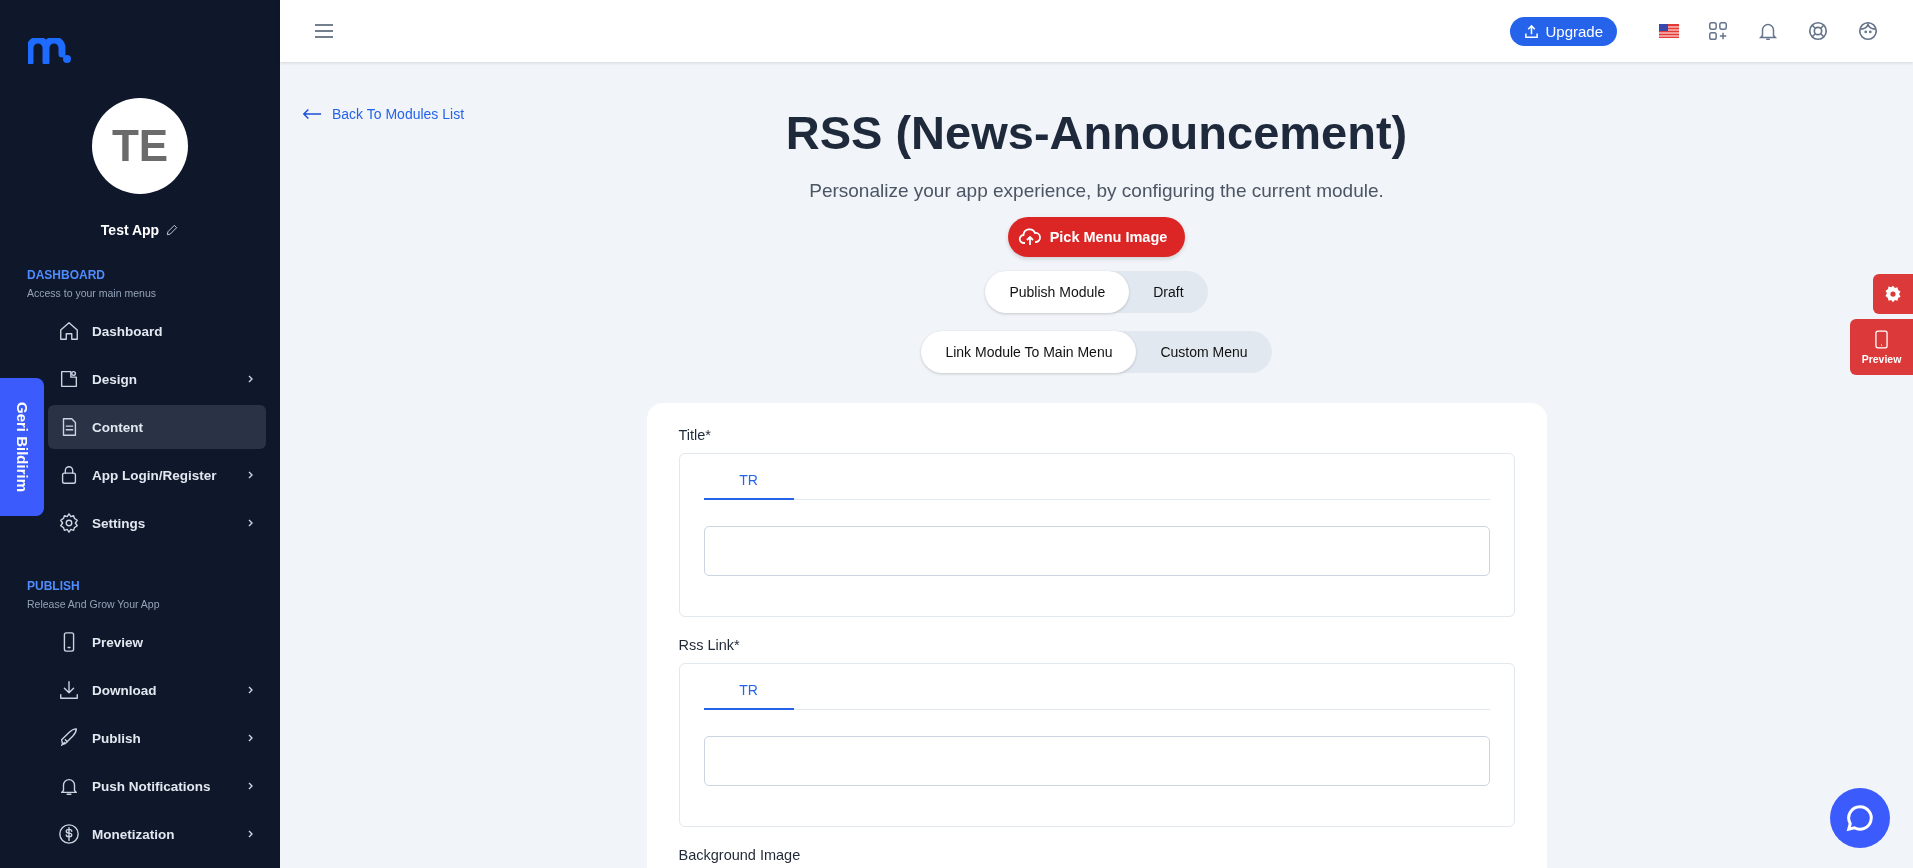 Image resolution: width=1913 pixels, height=868 pixels. I want to click on menu-icon, so click(324, 31).